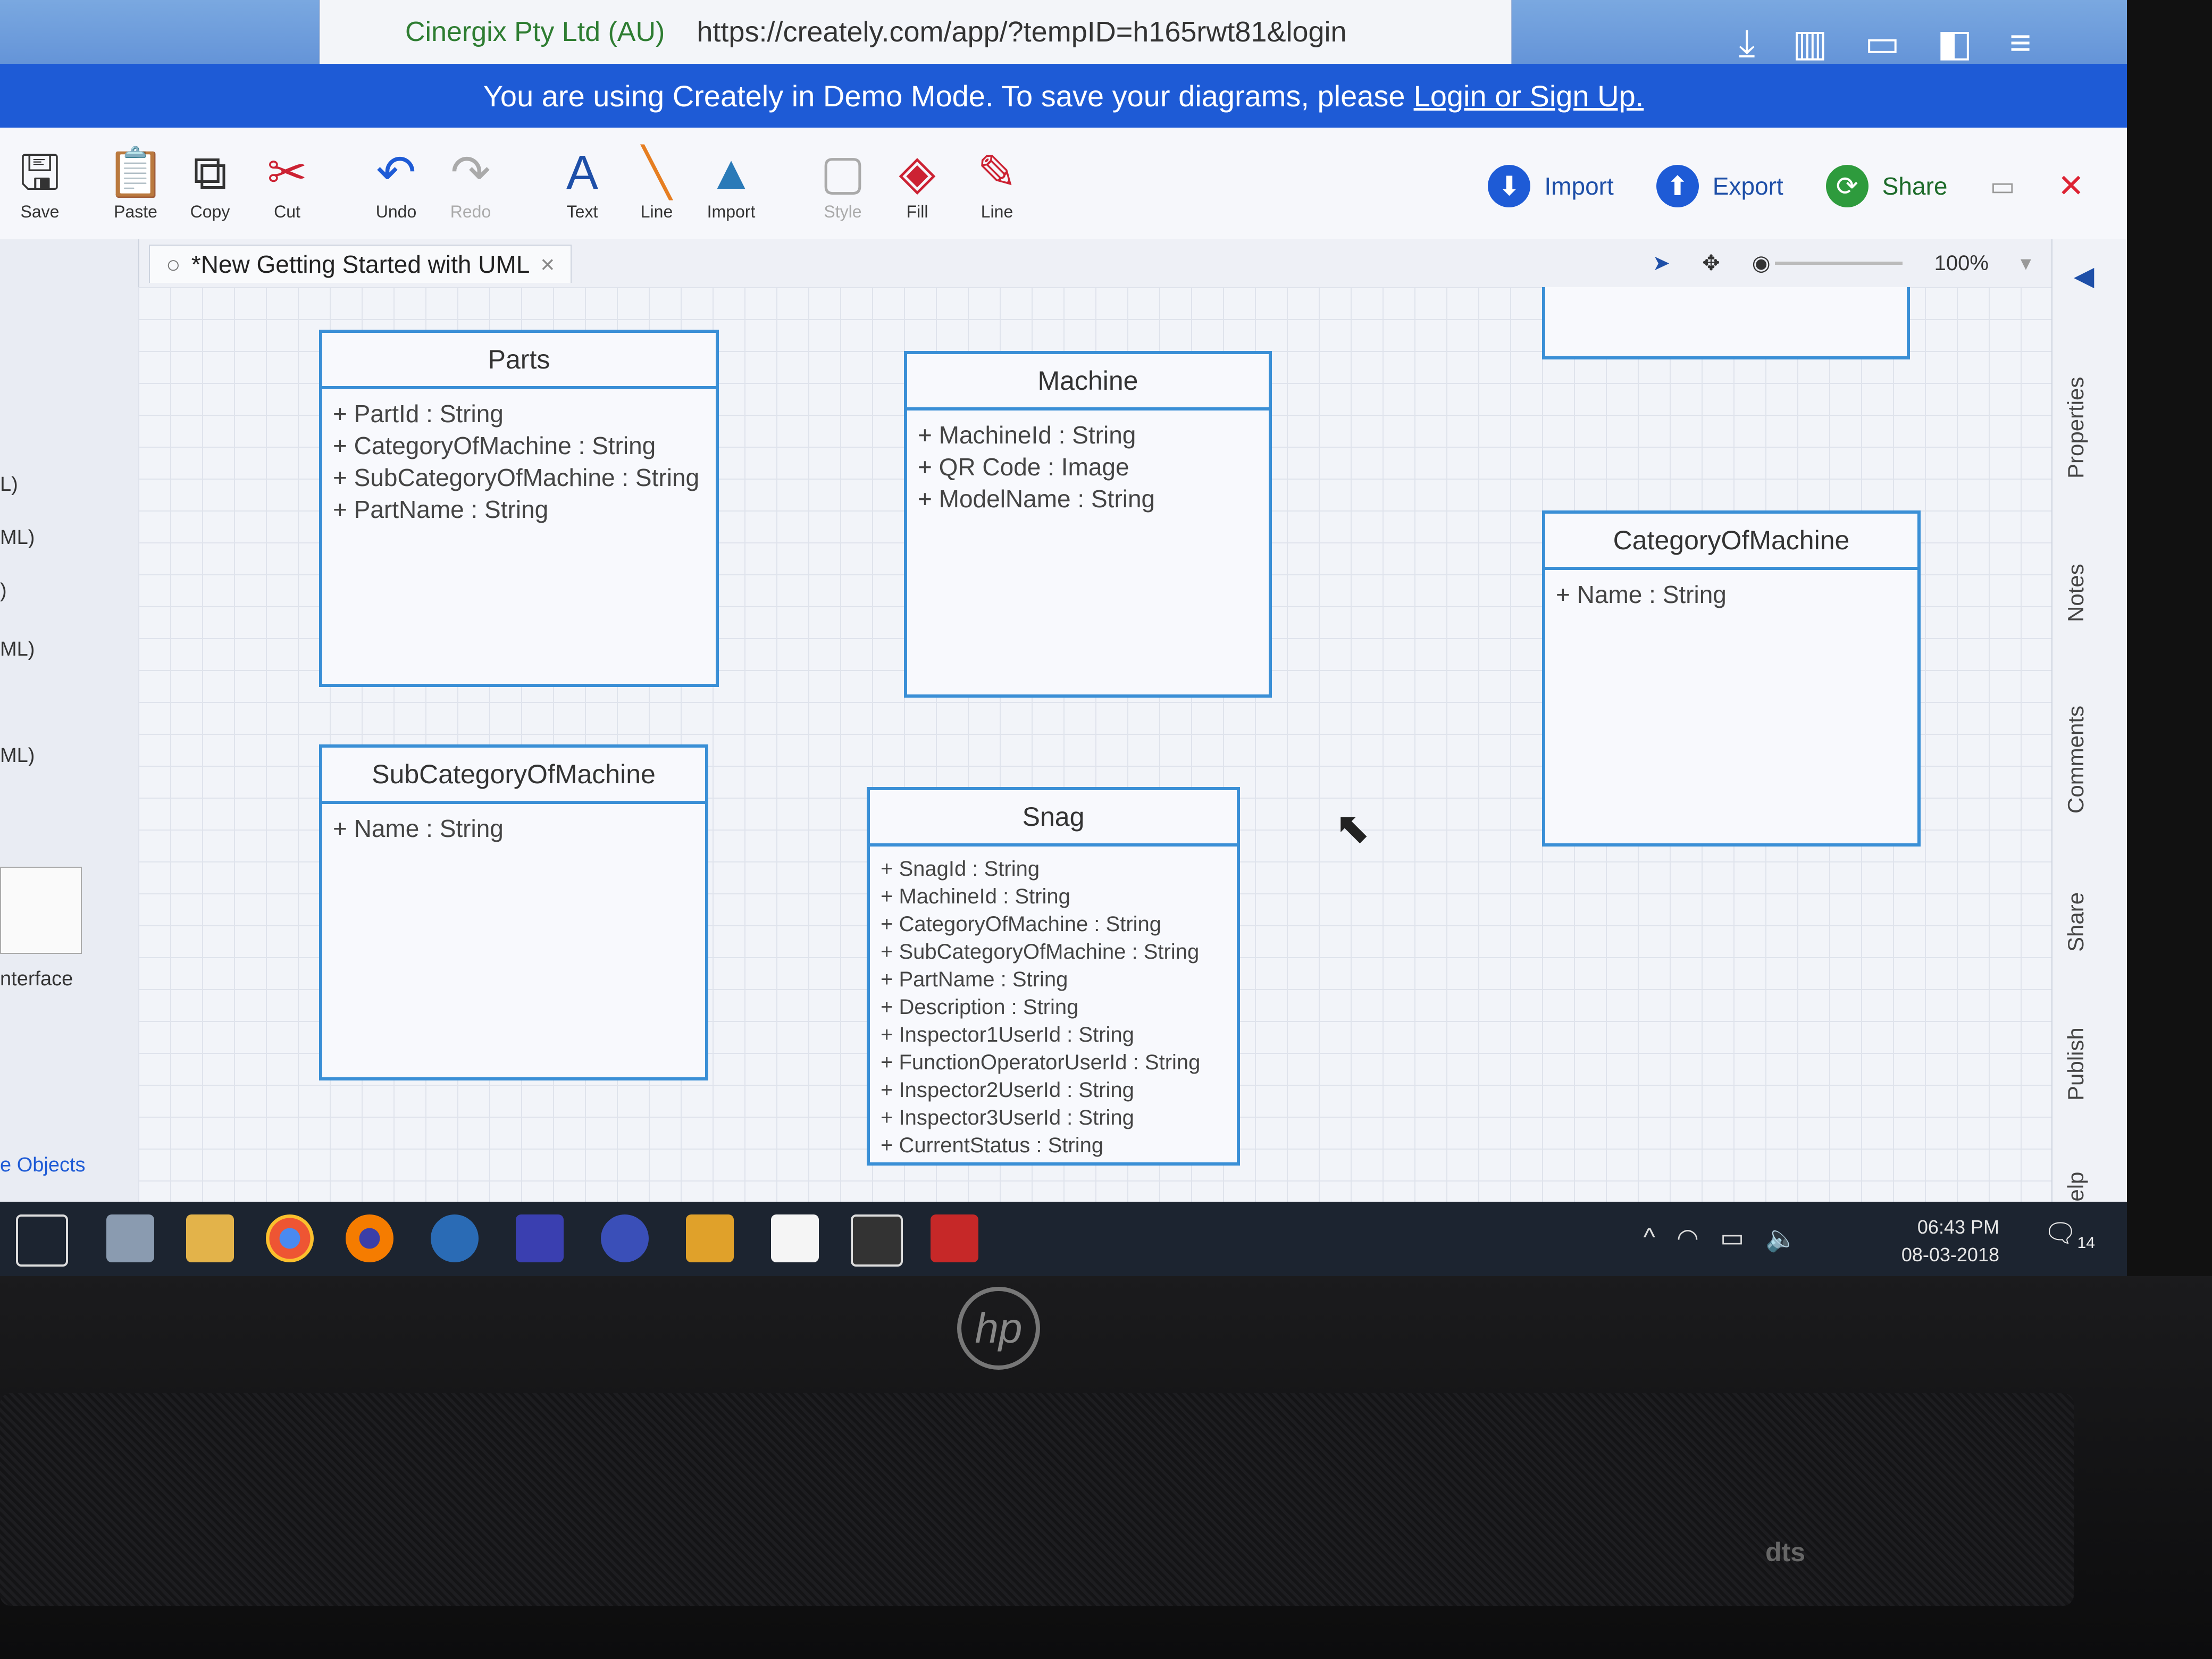 Image resolution: width=2212 pixels, height=1659 pixels. I want to click on close-icon: ✕, so click(2071, 186).